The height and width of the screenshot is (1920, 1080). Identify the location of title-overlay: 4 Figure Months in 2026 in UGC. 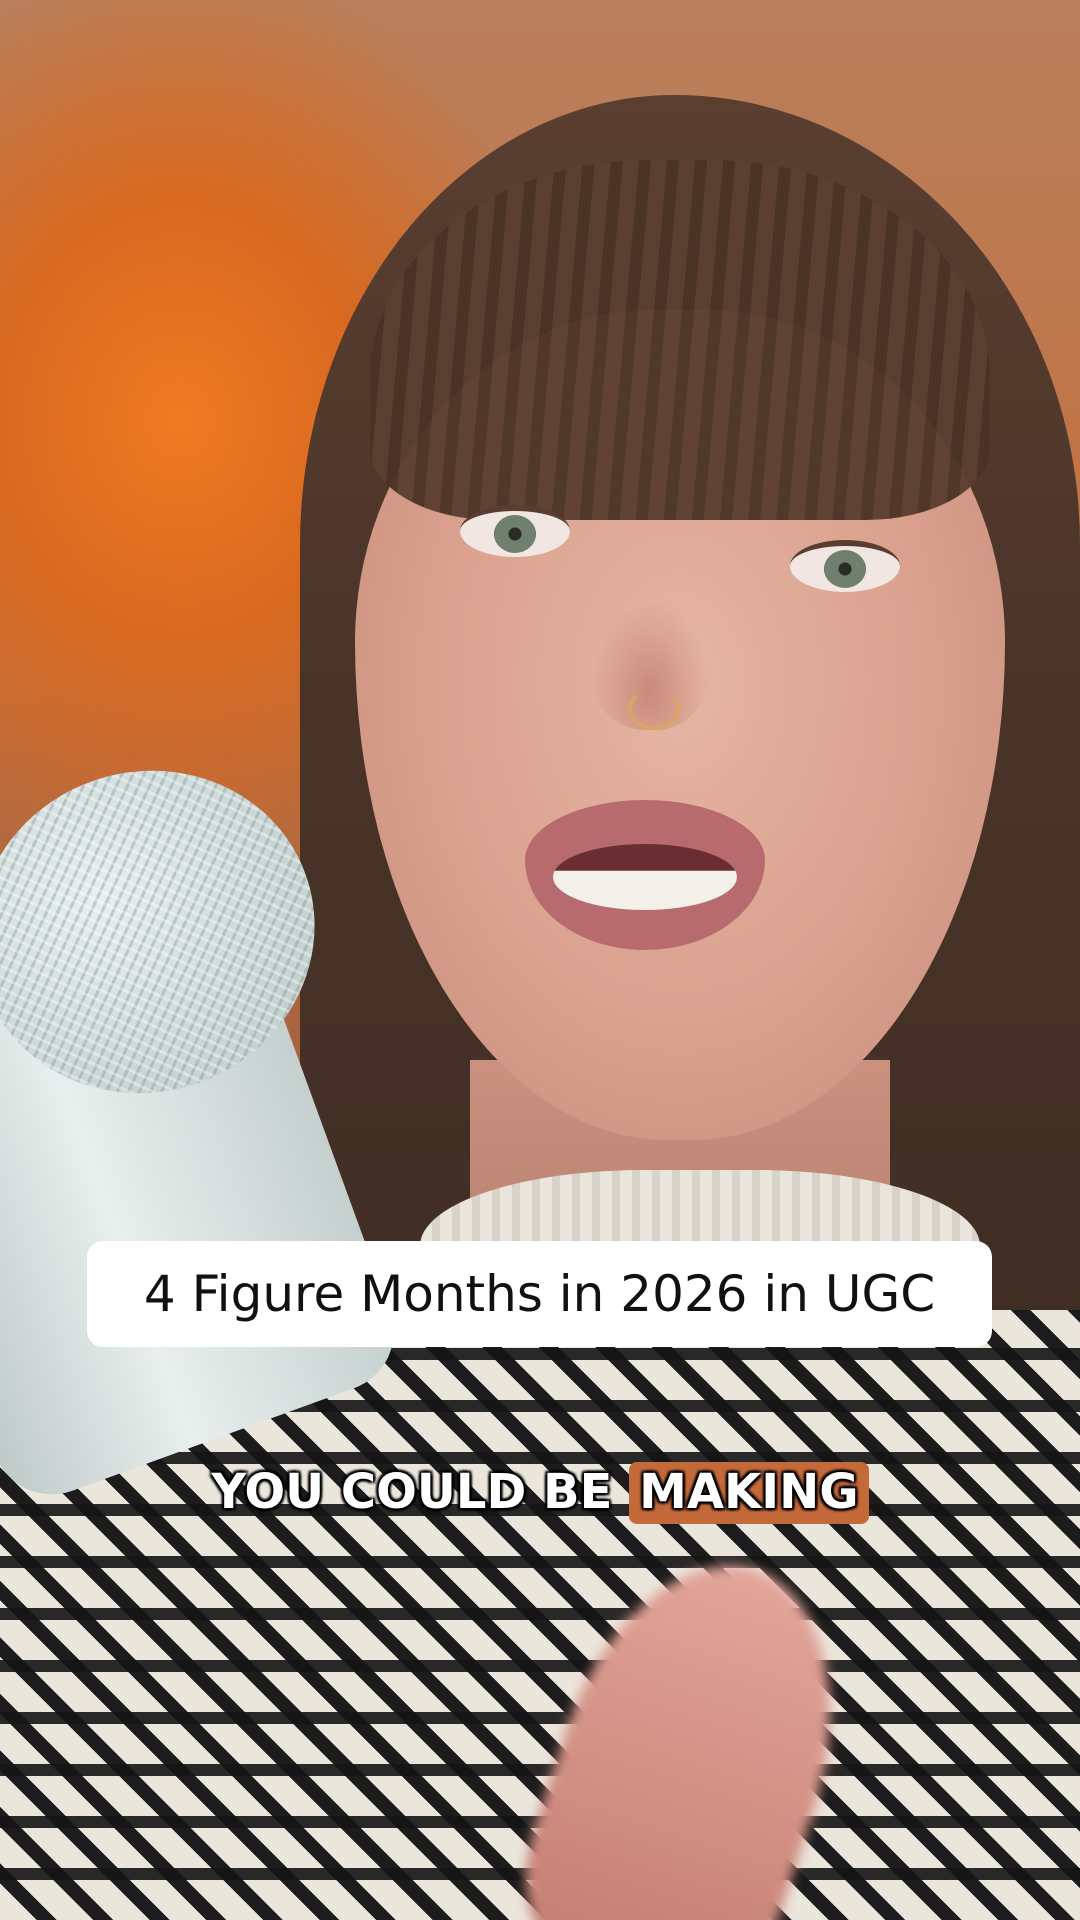
(539, 1294).